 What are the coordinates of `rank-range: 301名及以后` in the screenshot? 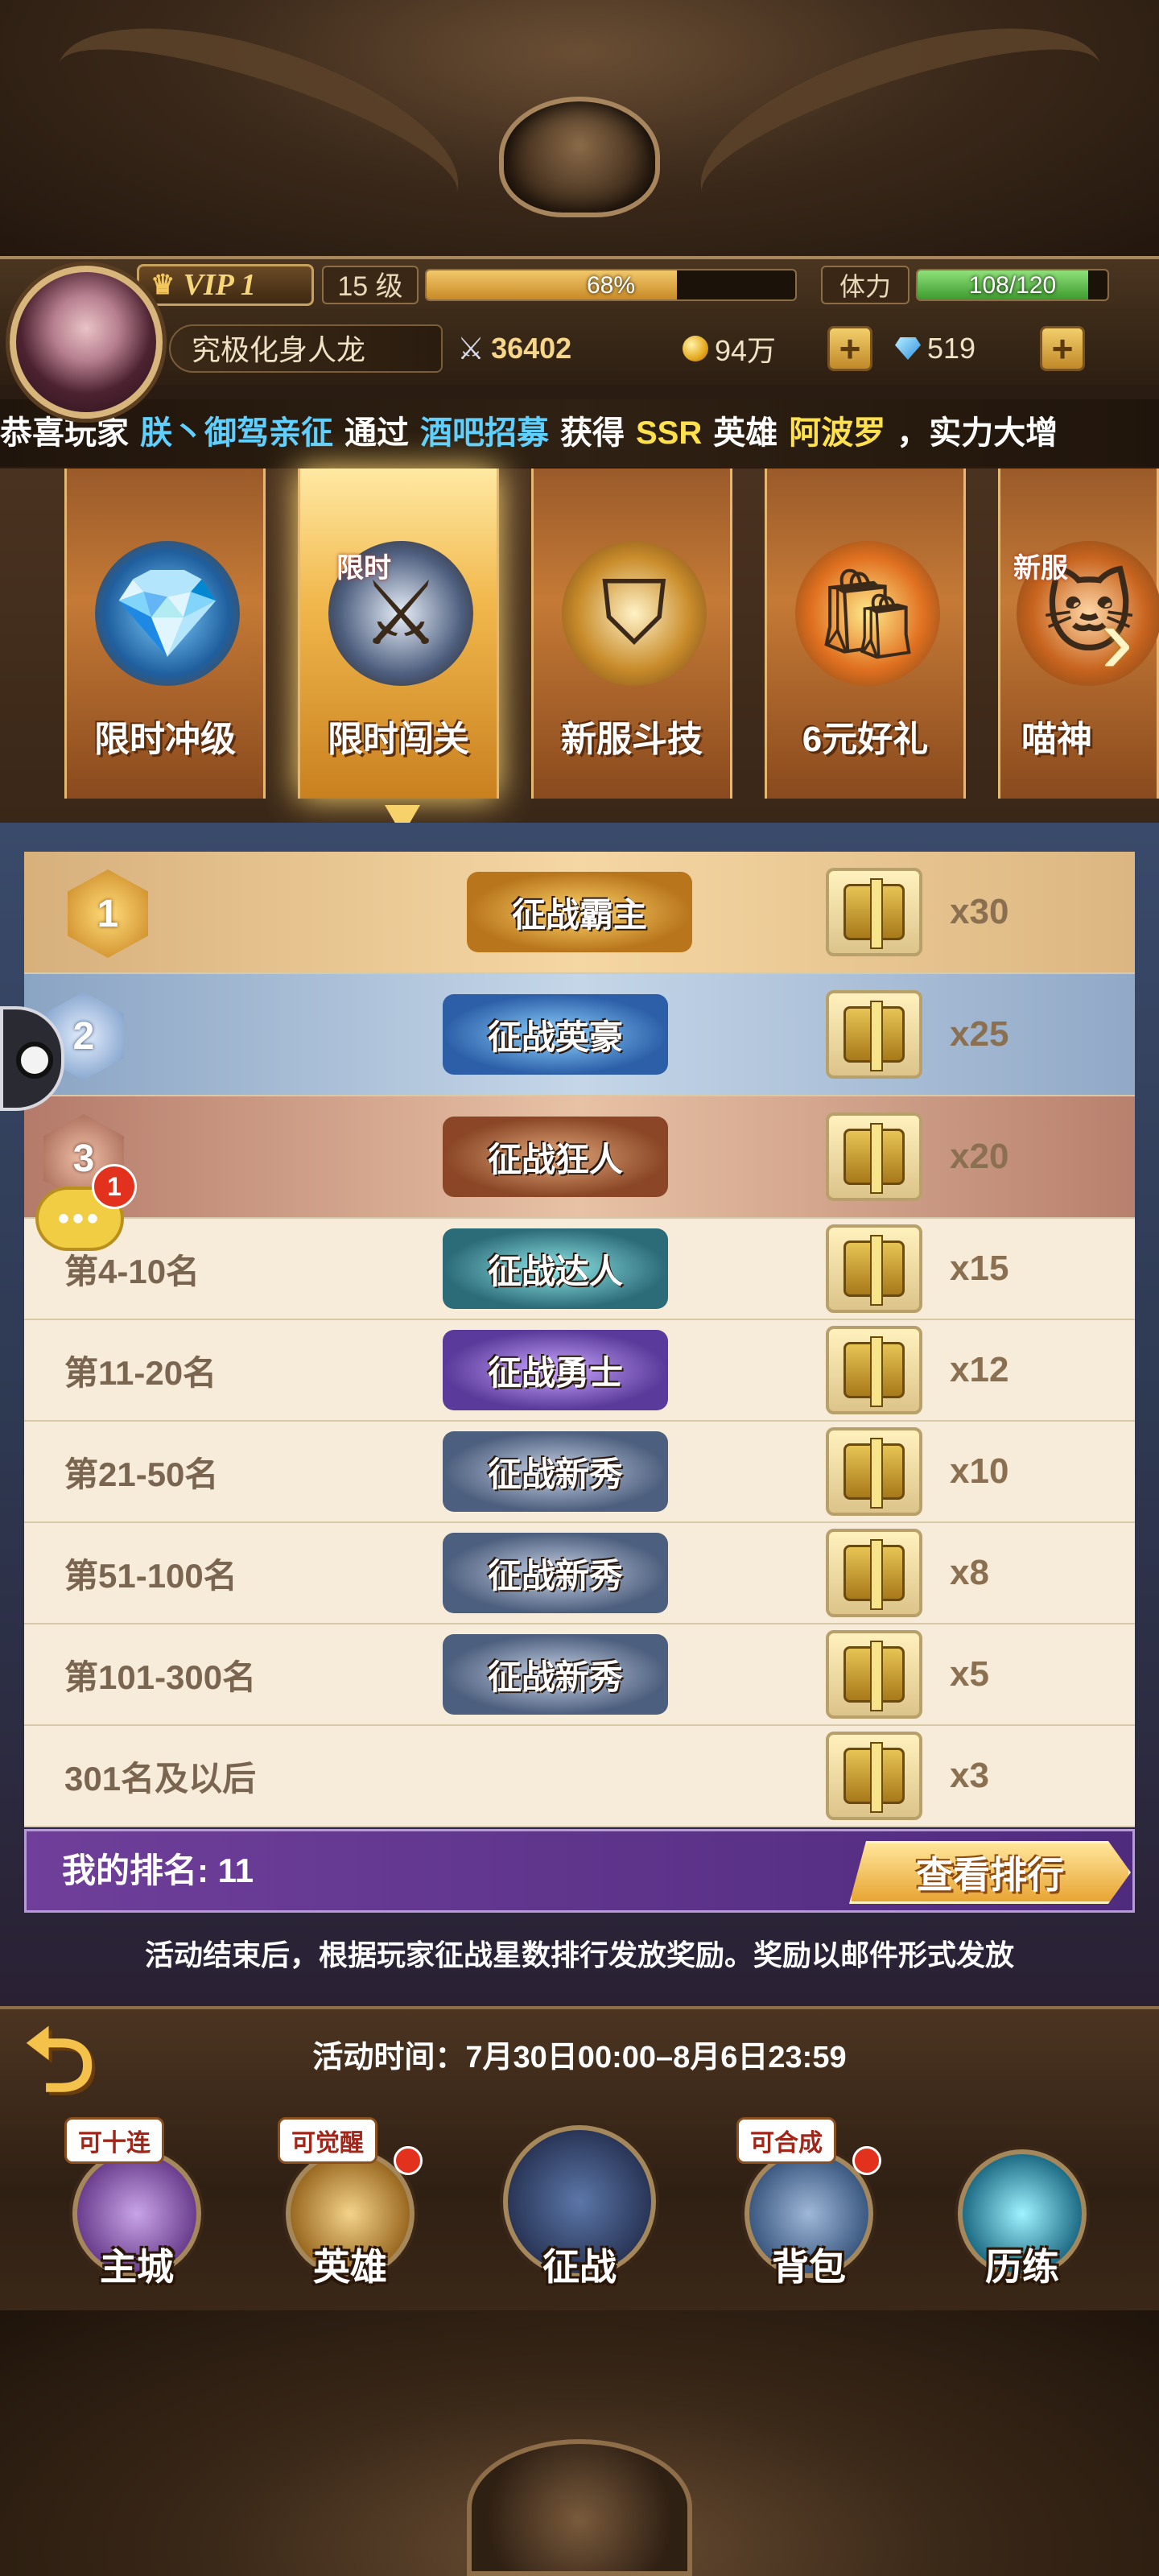 It's located at (160, 1778).